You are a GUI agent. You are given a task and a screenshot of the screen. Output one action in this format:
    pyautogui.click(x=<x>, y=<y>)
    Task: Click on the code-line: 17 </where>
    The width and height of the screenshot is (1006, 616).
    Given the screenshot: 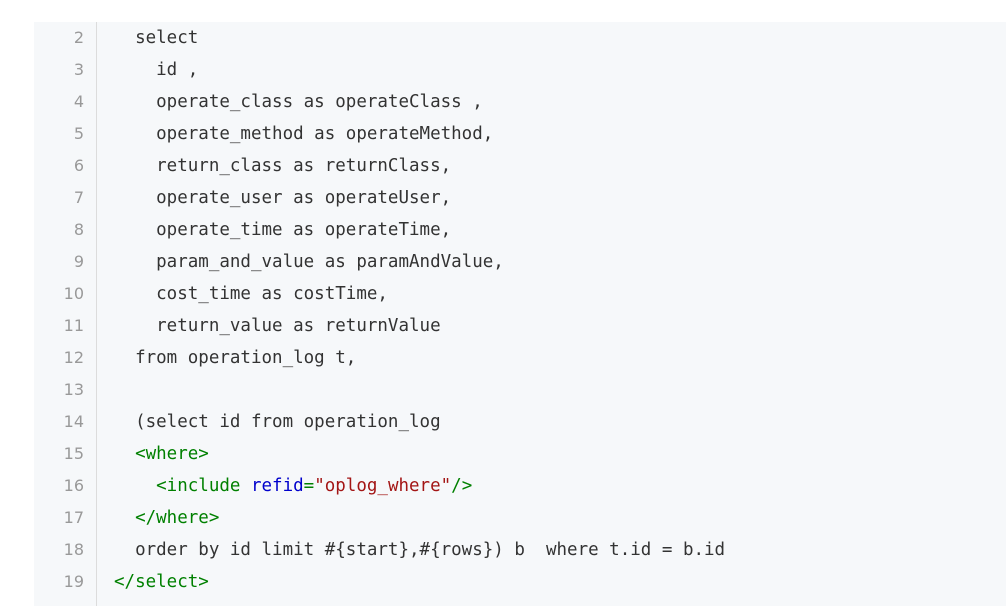 What is the action you would take?
    pyautogui.click(x=520, y=518)
    